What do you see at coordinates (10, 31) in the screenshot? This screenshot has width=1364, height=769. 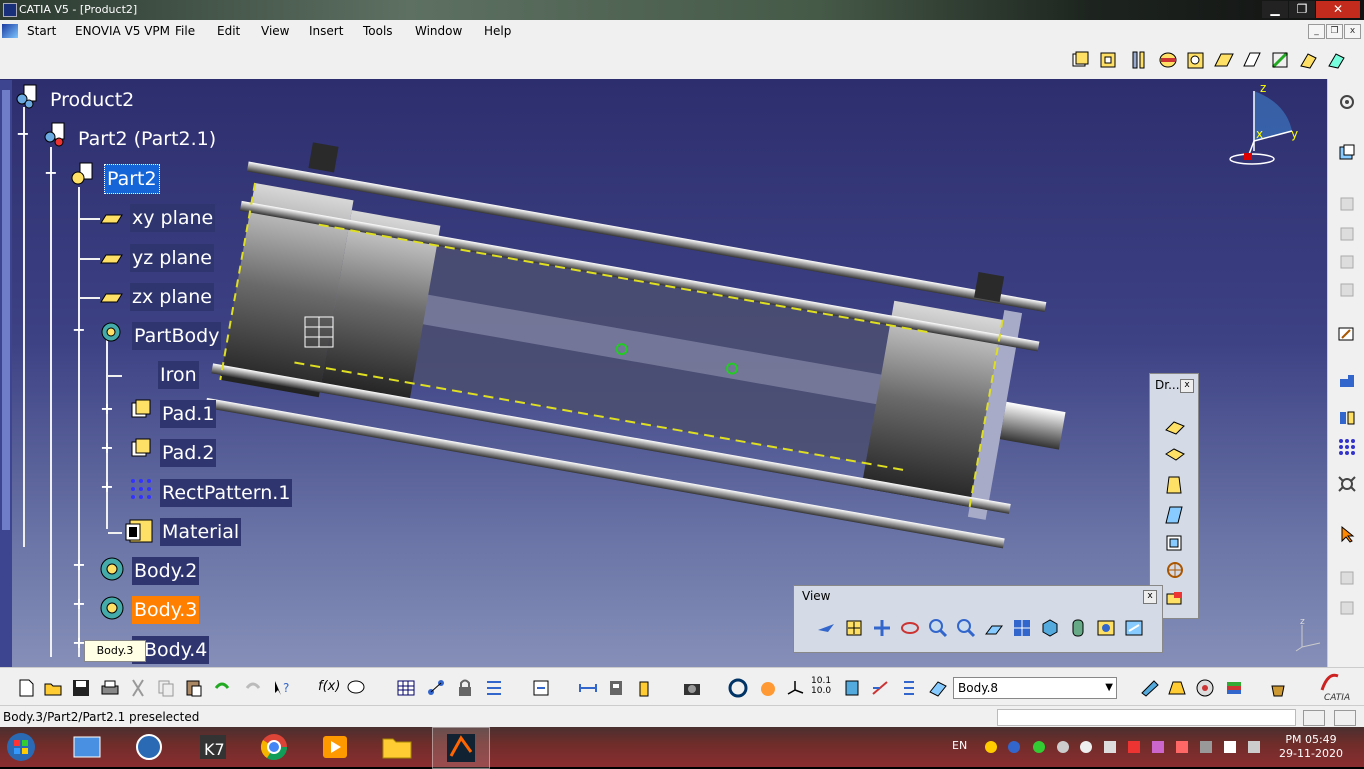 I see `start-icon` at bounding box center [10, 31].